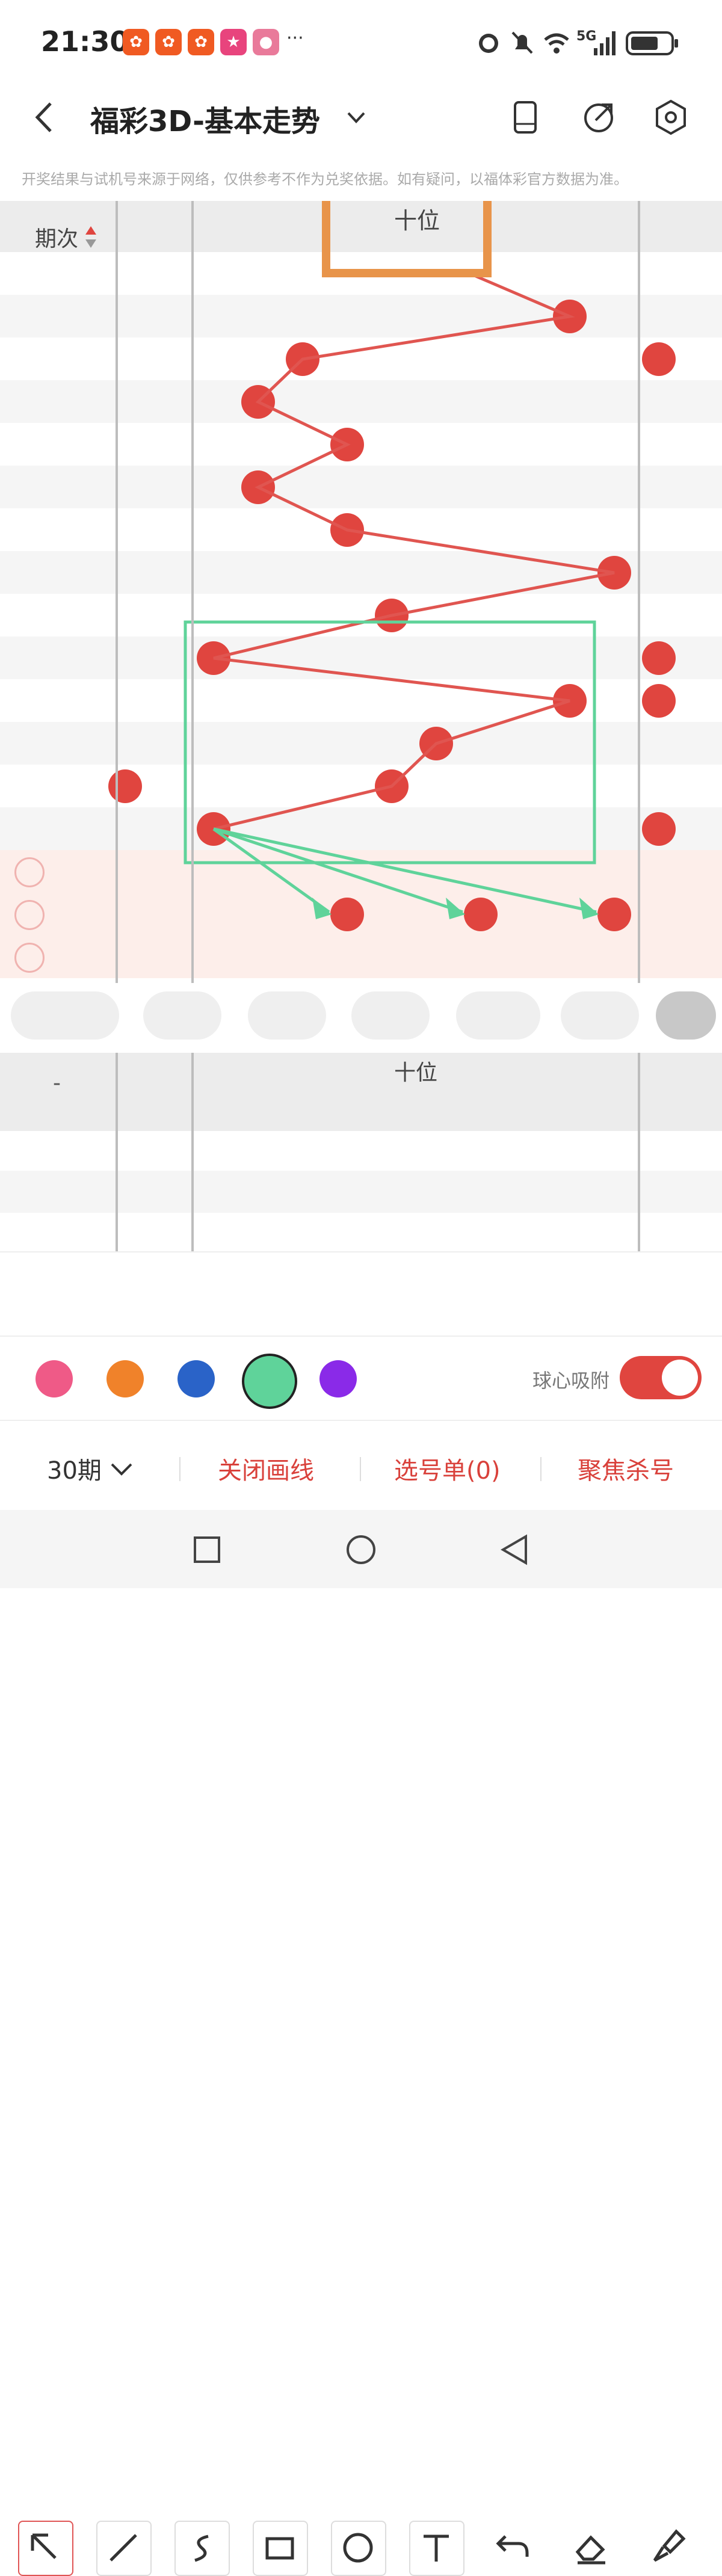  Describe the element at coordinates (74, 1468) in the screenshot. I see `period-select: 30期` at that location.